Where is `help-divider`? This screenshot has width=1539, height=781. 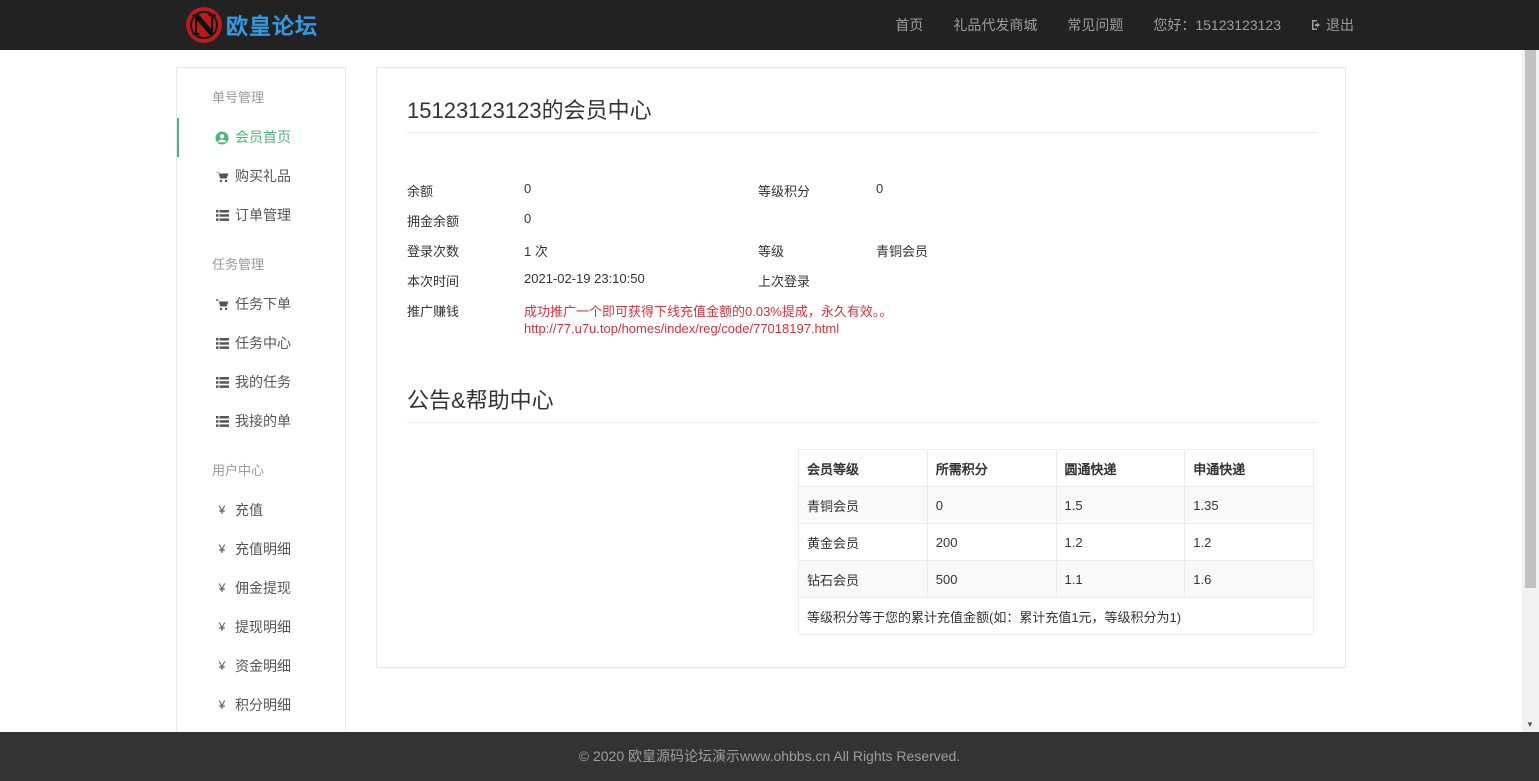 help-divider is located at coordinates (862, 422).